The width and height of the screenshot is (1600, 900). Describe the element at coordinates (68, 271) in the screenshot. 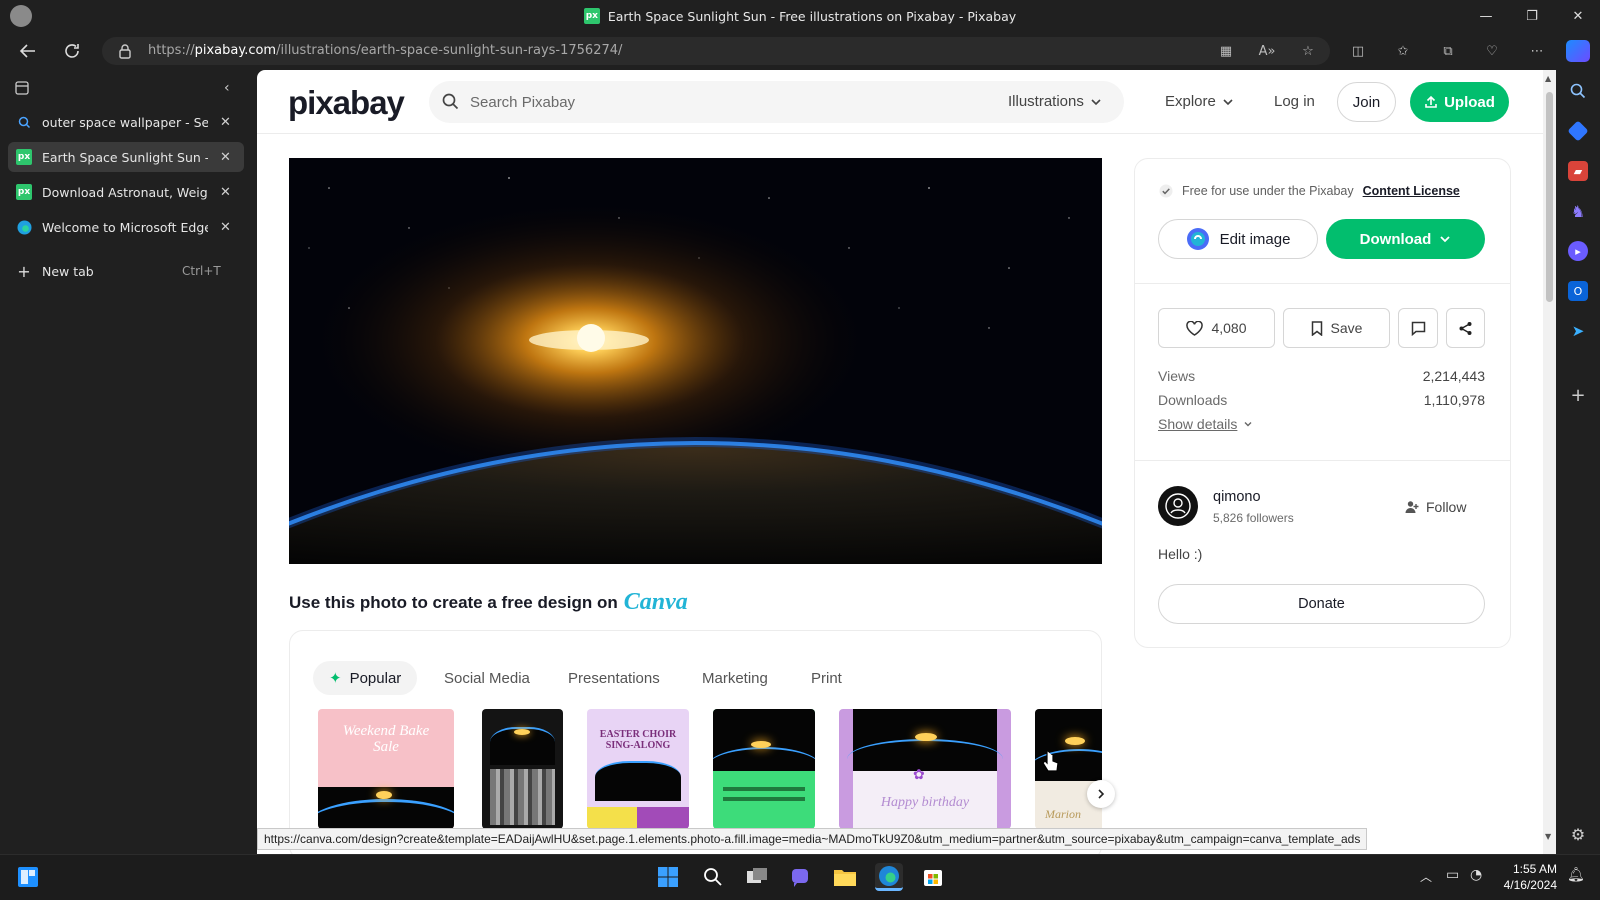

I see `new-tab-label: New tab` at that location.